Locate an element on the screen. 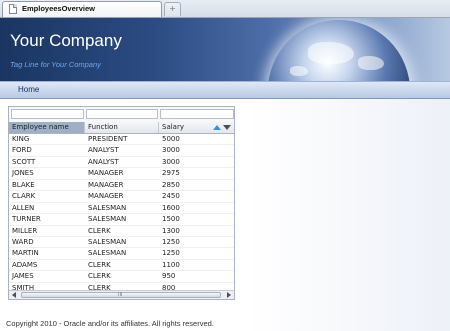  table-row: JAMES CLERK 950 is located at coordinates (121, 277).